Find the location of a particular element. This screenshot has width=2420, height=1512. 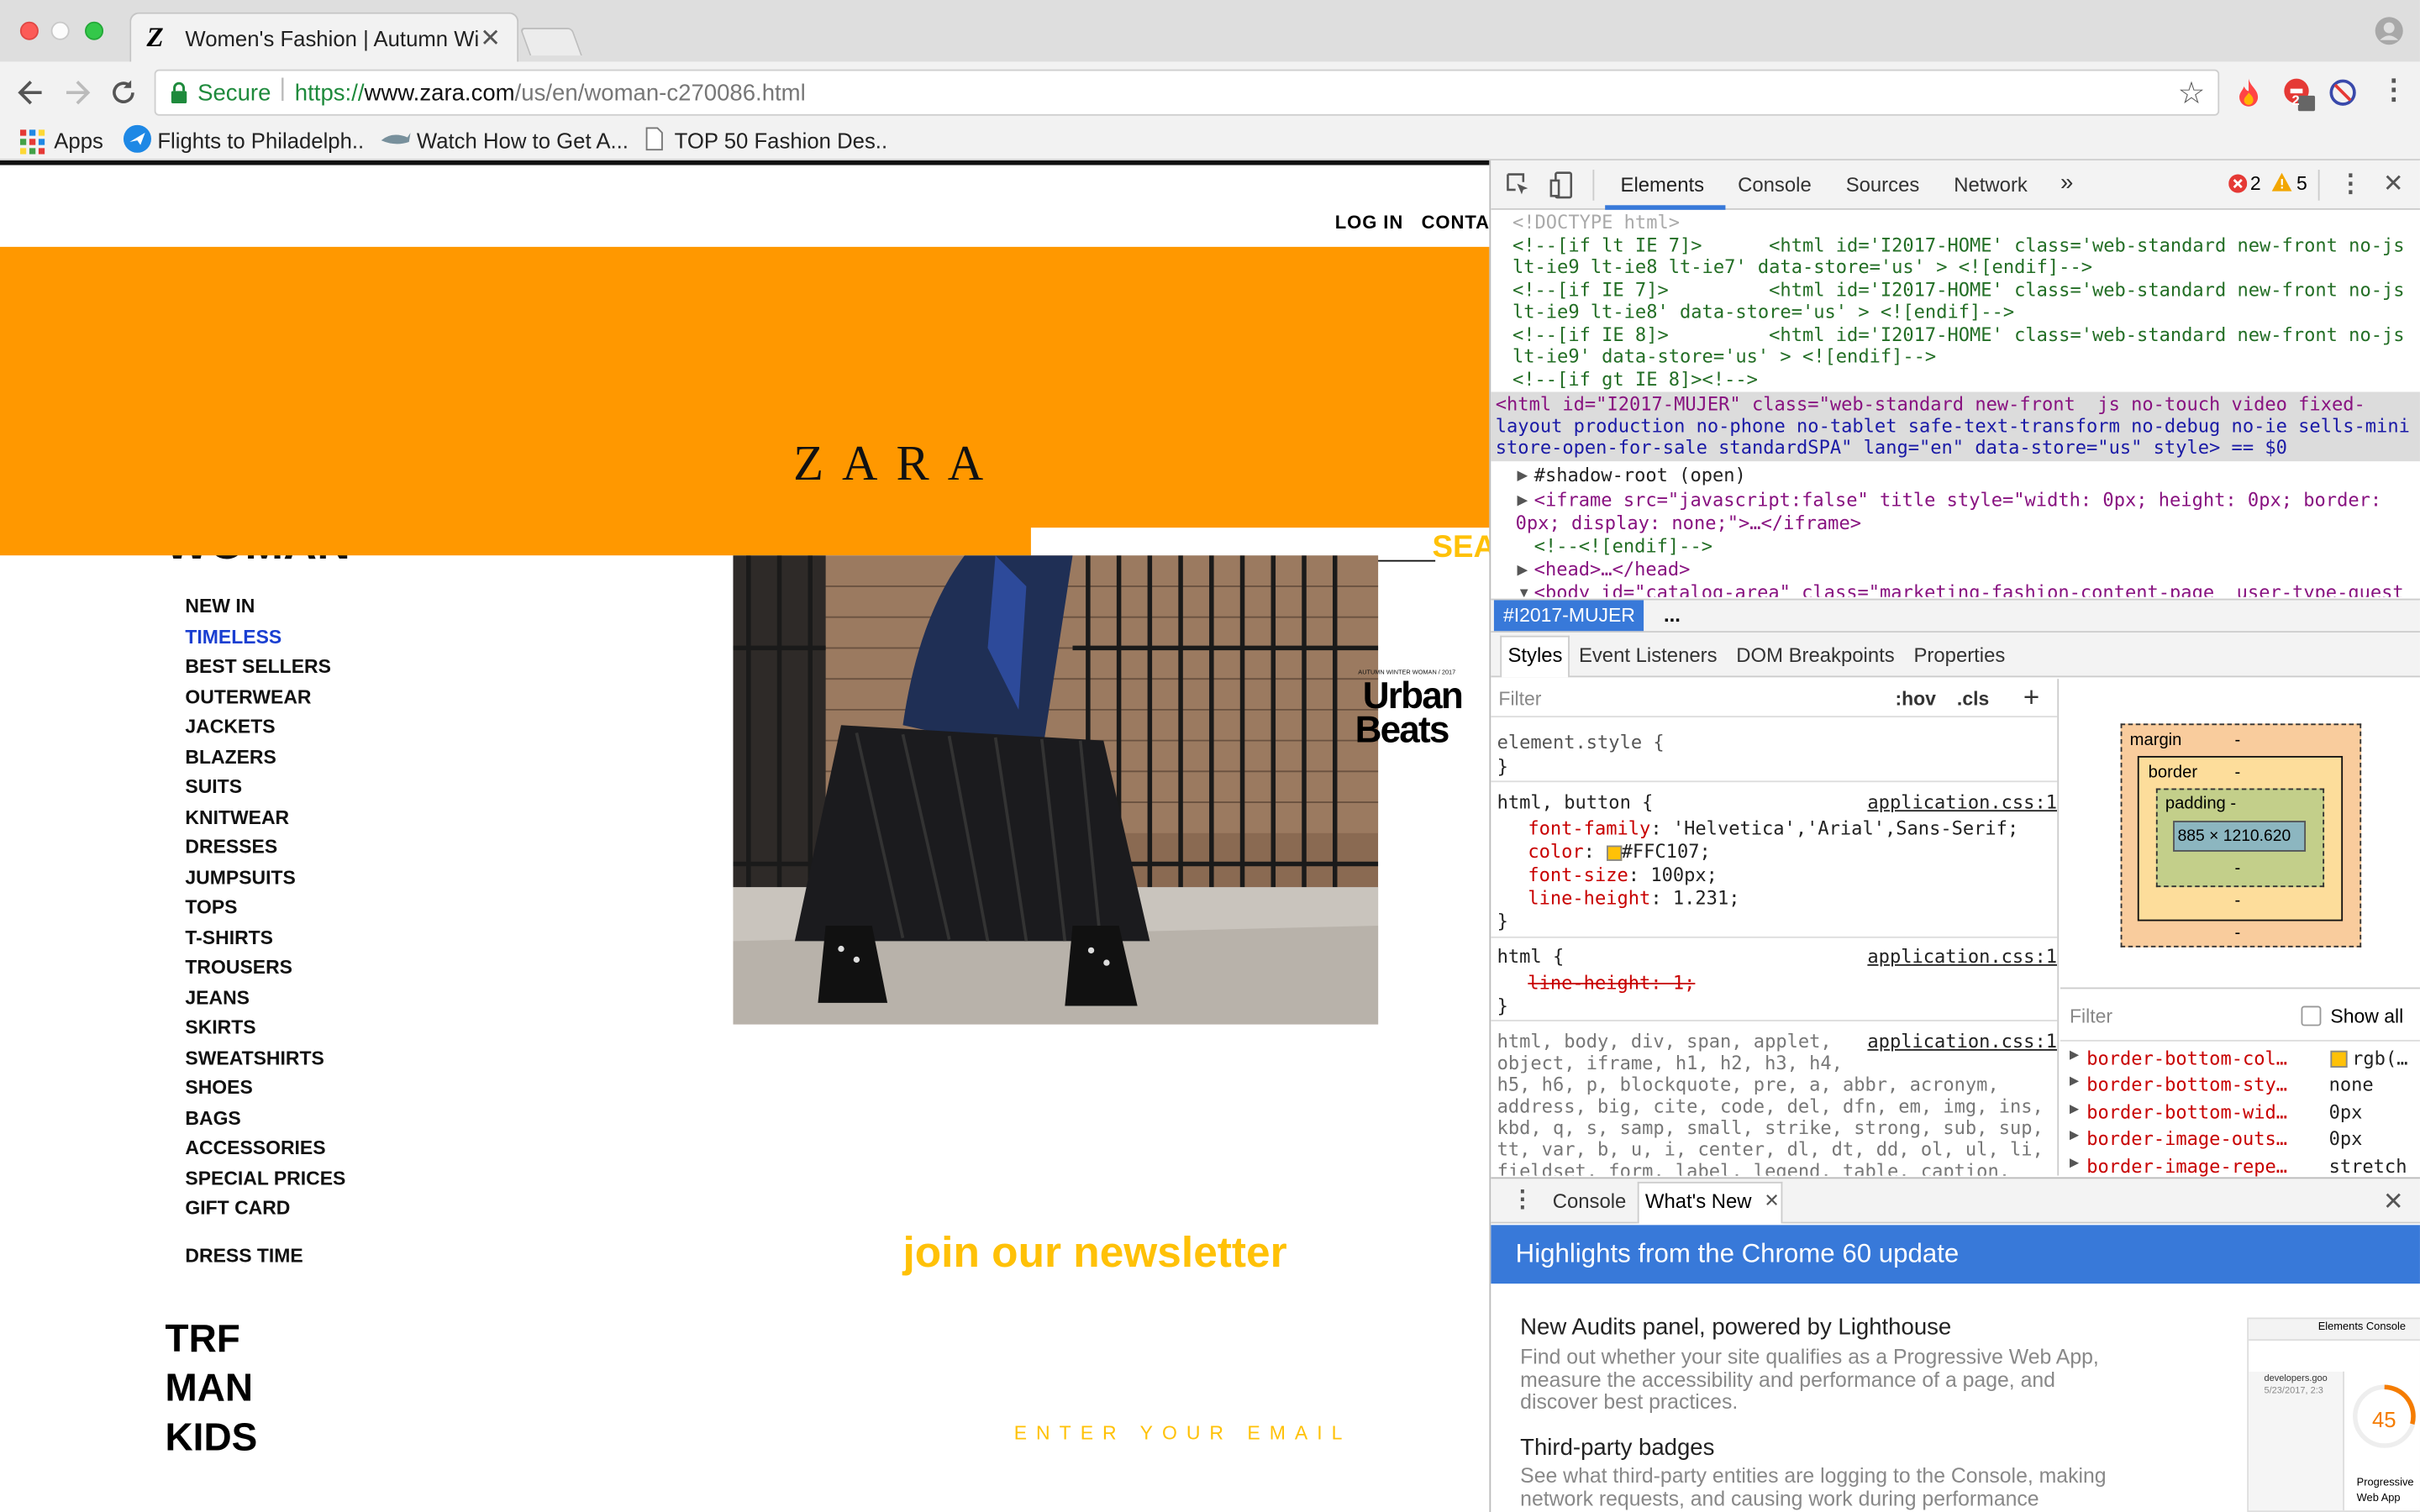

nav-dress-time: DRESS TIME is located at coordinates (243, 1256).